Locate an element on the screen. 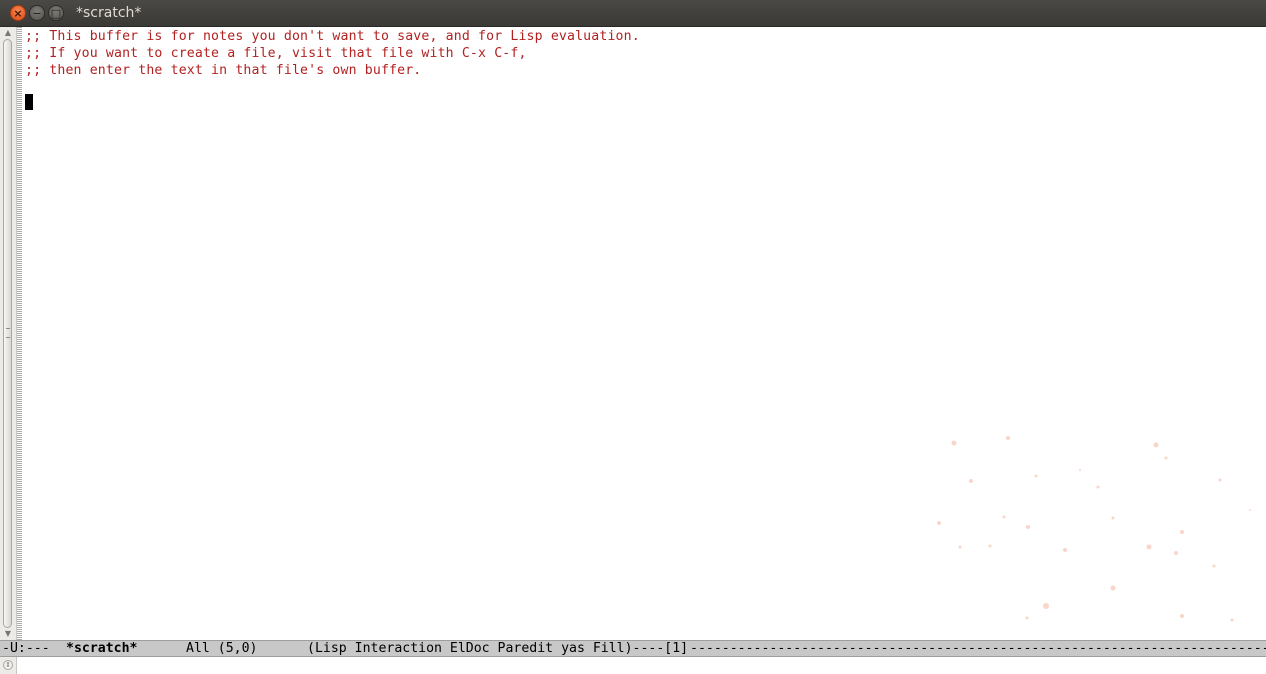 This screenshot has height=674, width=1266. left-fringe is located at coordinates (19, 333).